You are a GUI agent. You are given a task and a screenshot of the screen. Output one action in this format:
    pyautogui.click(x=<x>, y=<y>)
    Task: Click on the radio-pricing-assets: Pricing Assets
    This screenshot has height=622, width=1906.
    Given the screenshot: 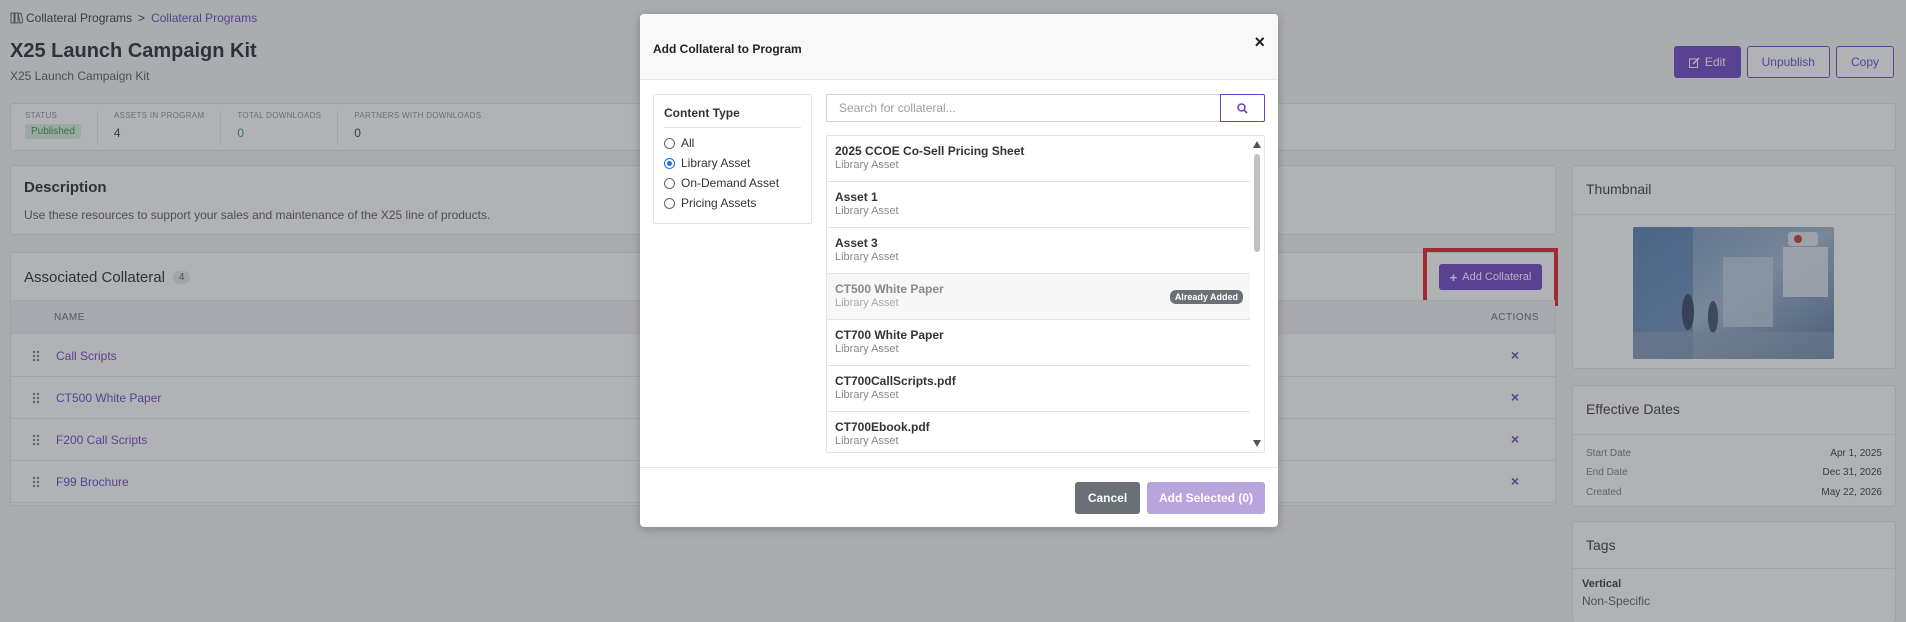 What is the action you would take?
    pyautogui.click(x=710, y=203)
    